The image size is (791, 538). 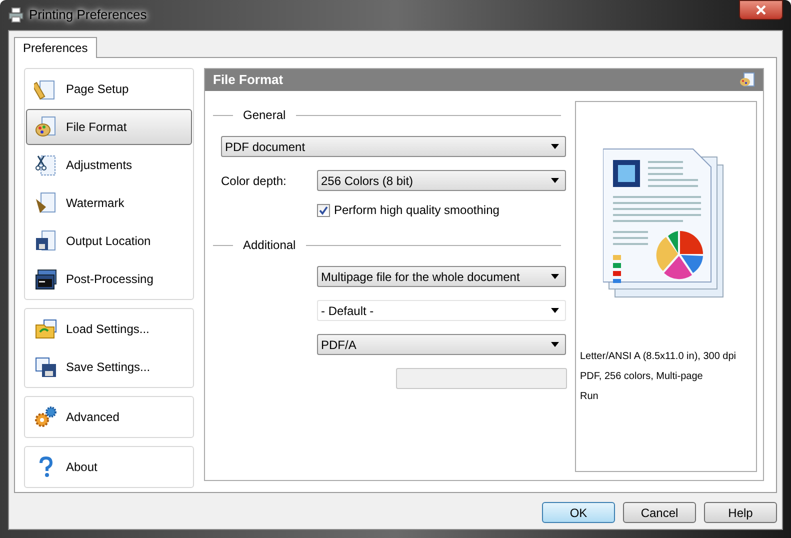 What do you see at coordinates (46, 241) in the screenshot?
I see `floppy-document-icon` at bounding box center [46, 241].